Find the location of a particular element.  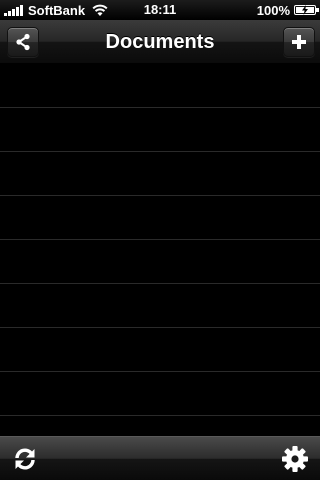

gear-icon is located at coordinates (295, 459).